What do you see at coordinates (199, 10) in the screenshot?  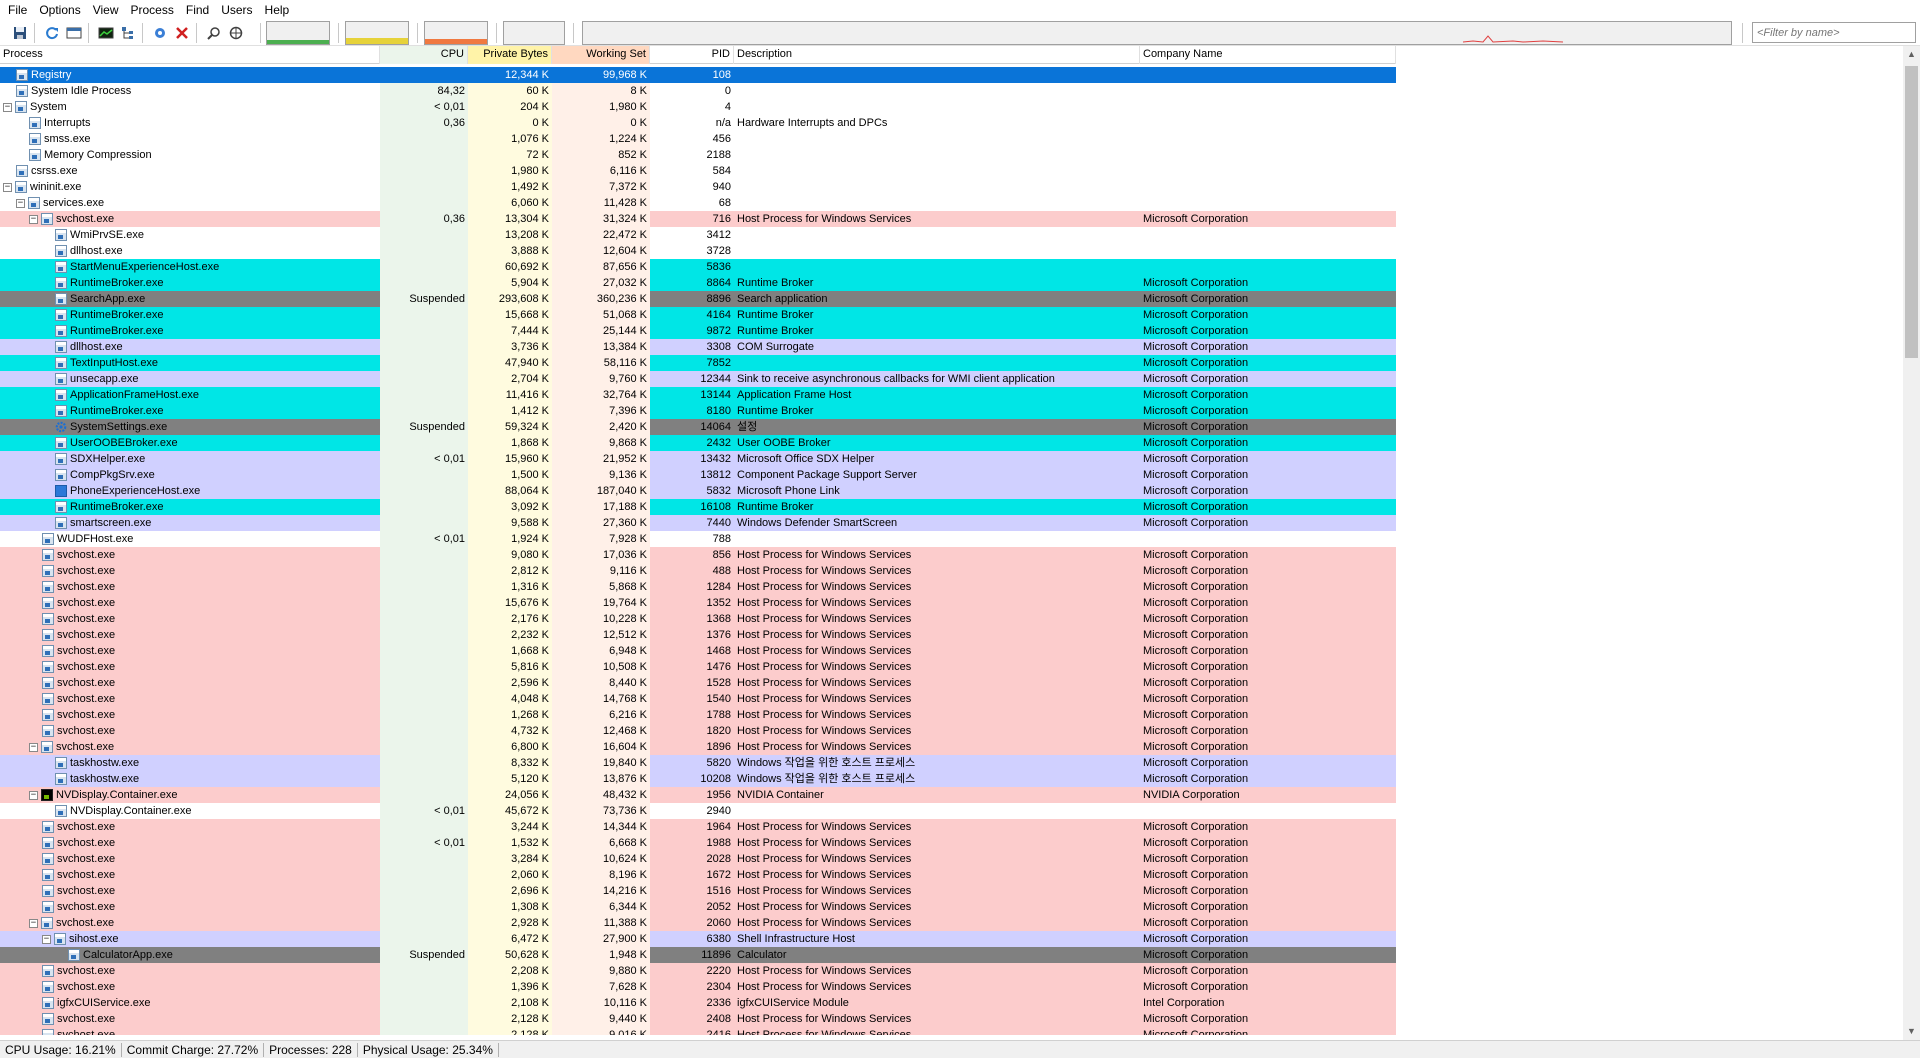 I see `menu-find: Find` at bounding box center [199, 10].